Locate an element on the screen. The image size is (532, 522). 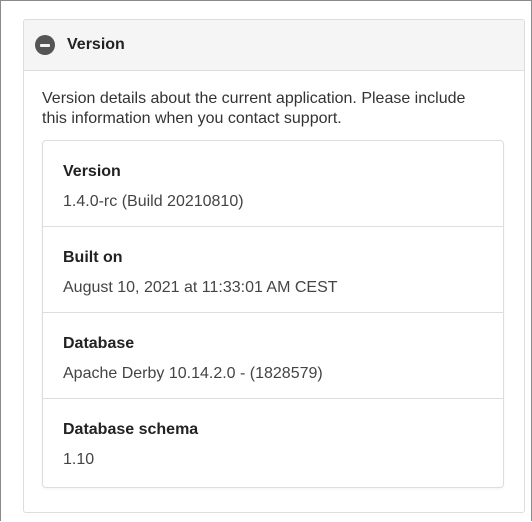
detail-label: Built on is located at coordinates (93, 257).